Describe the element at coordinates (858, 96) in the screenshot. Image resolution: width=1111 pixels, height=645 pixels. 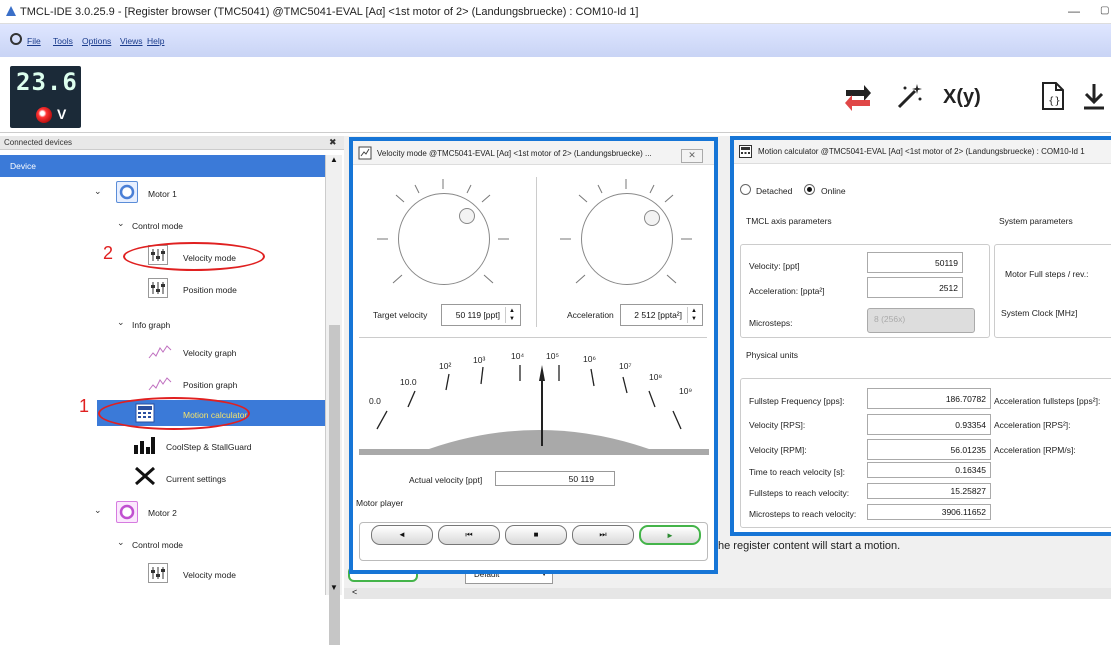
I see `swap-icon` at that location.